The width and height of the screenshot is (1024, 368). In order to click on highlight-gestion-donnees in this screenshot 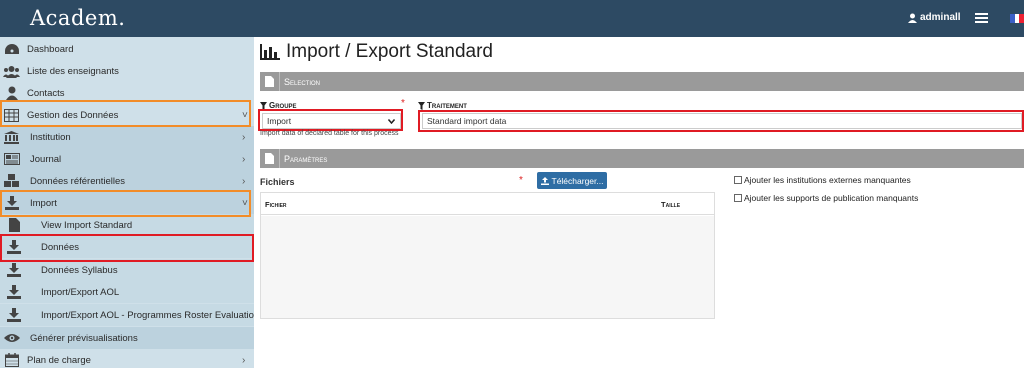, I will do `click(125, 113)`.